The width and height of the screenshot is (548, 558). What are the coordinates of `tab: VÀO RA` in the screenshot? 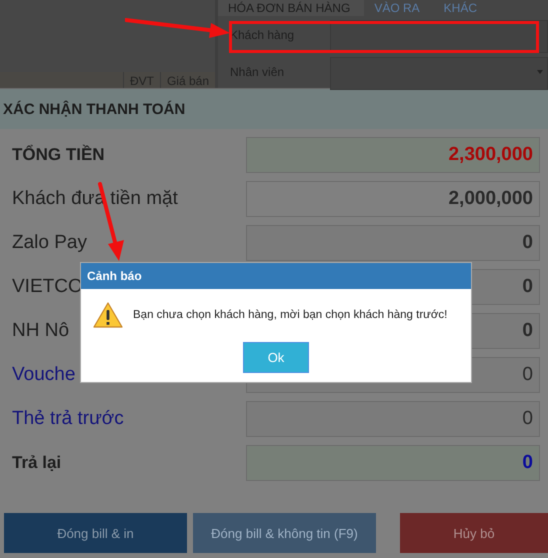 It's located at (399, 9).